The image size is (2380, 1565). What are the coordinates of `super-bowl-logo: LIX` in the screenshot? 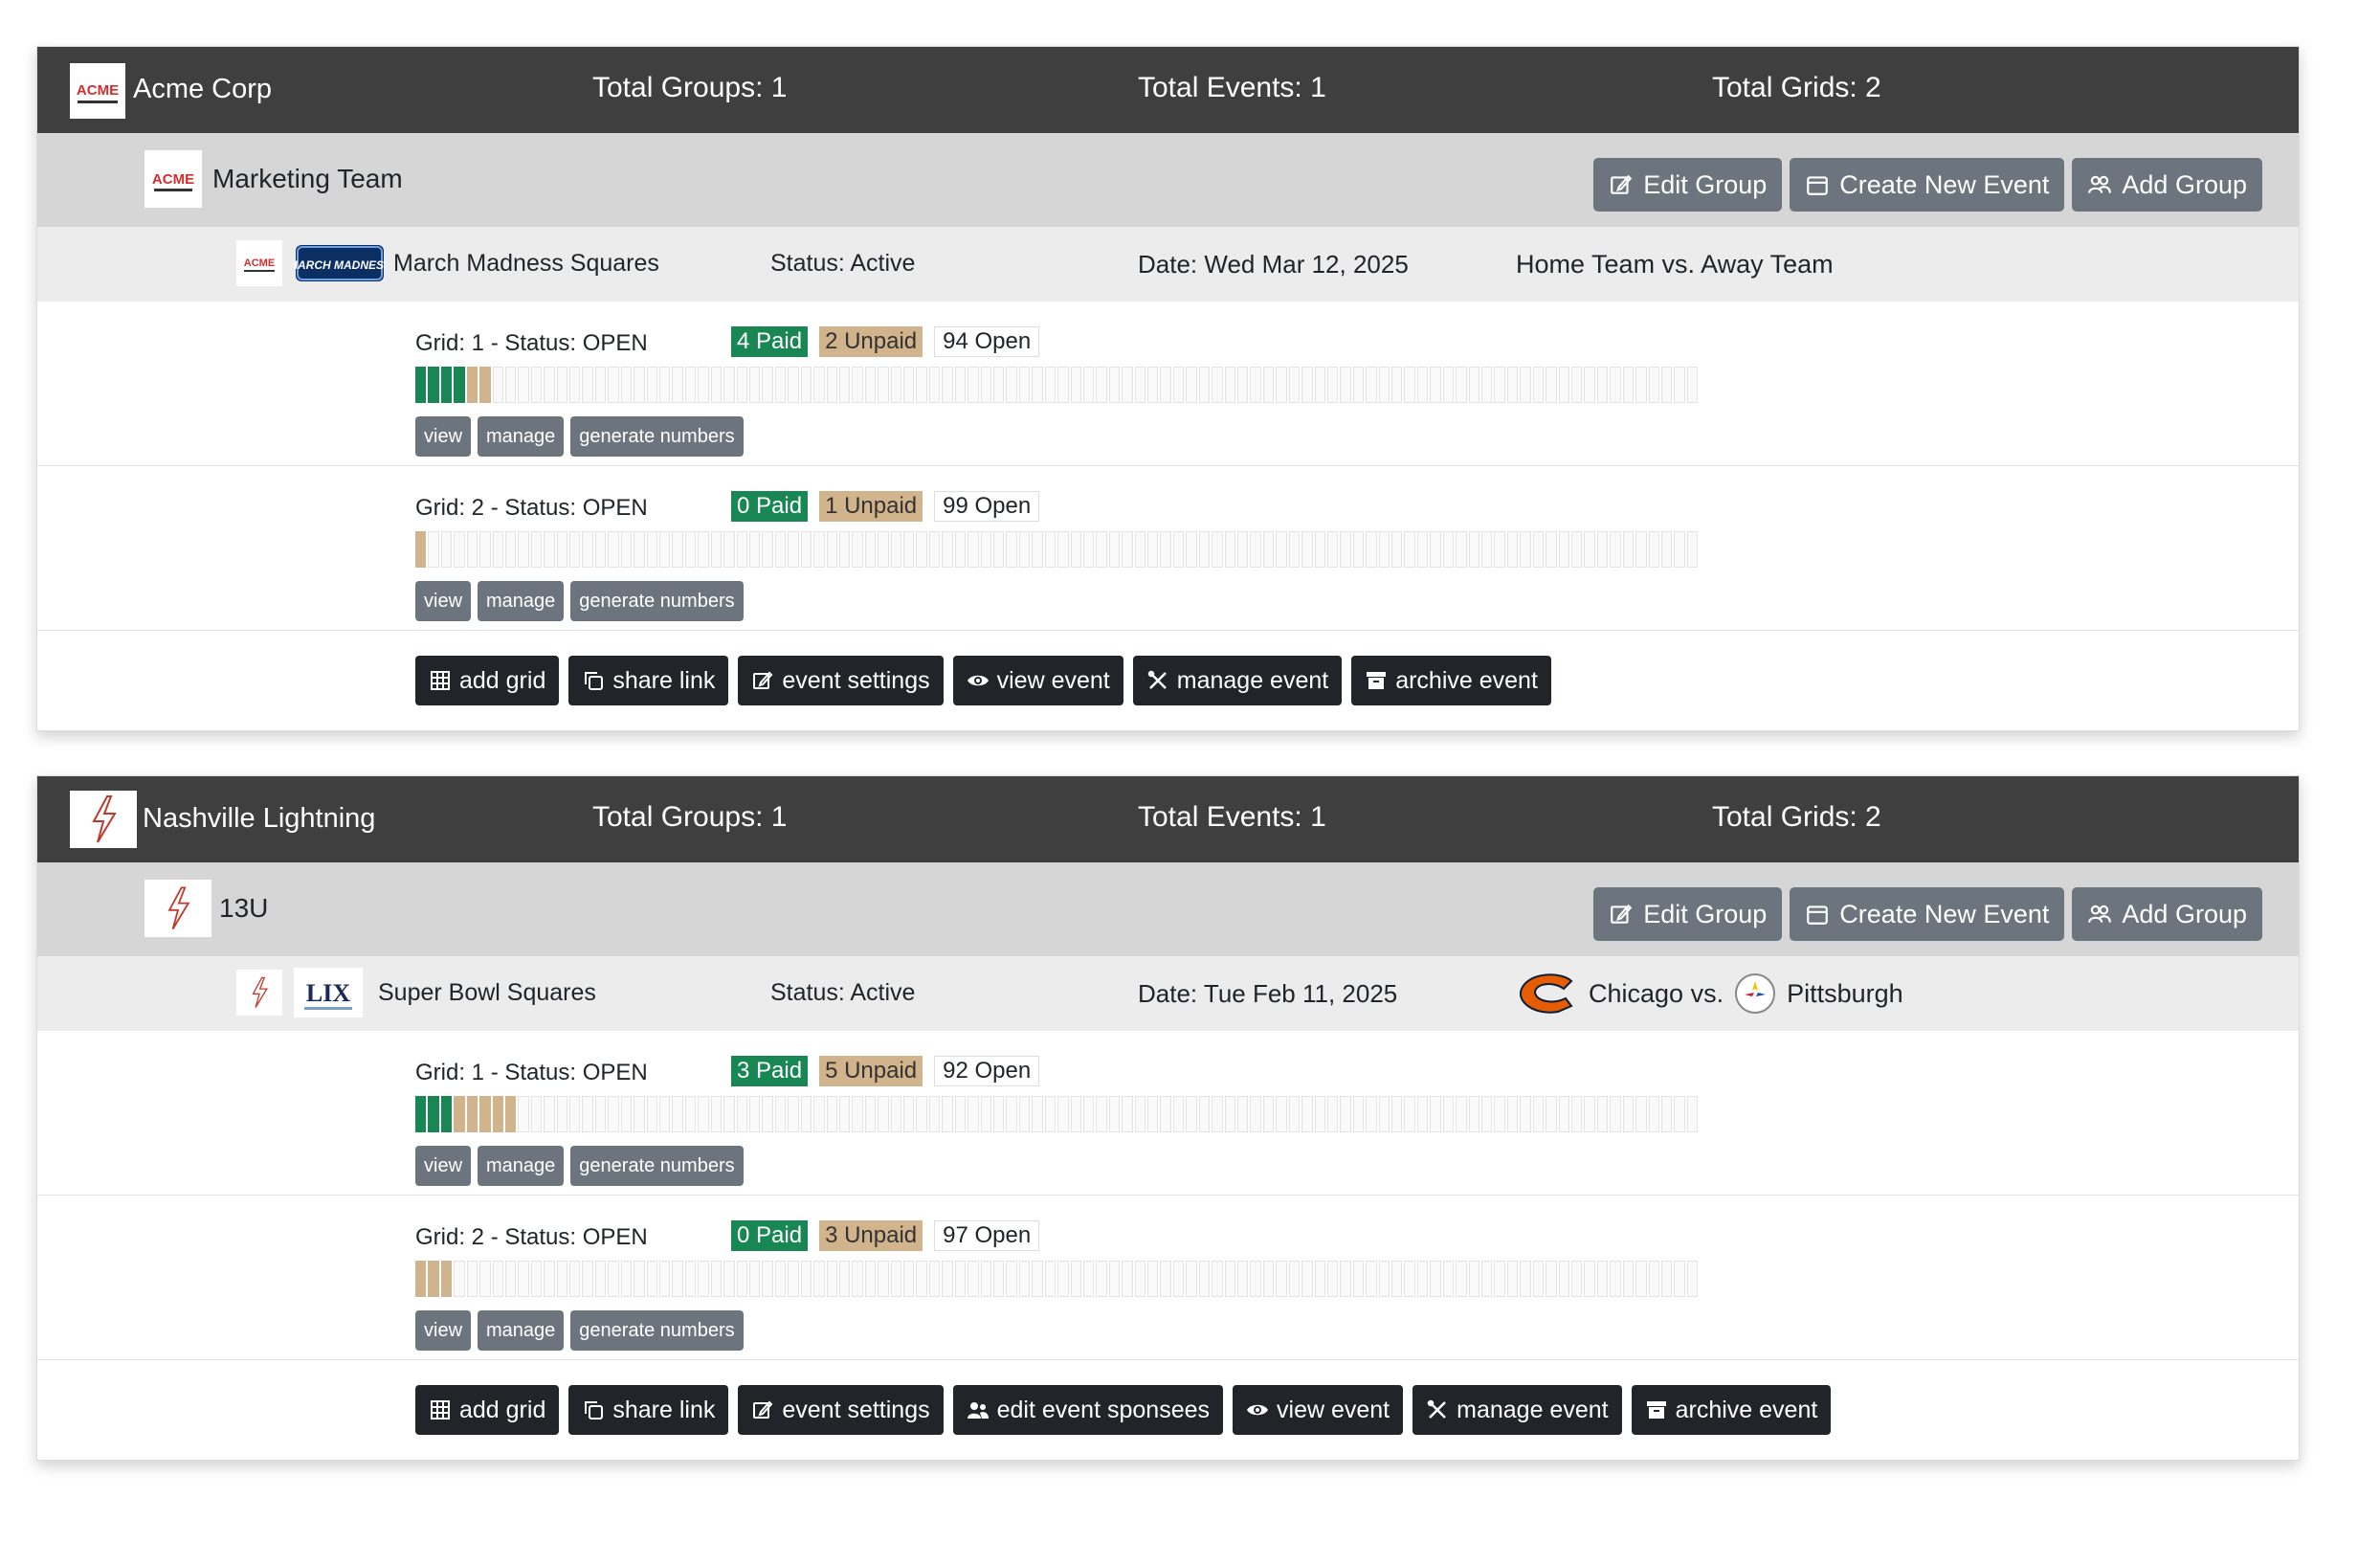 It's located at (328, 992).